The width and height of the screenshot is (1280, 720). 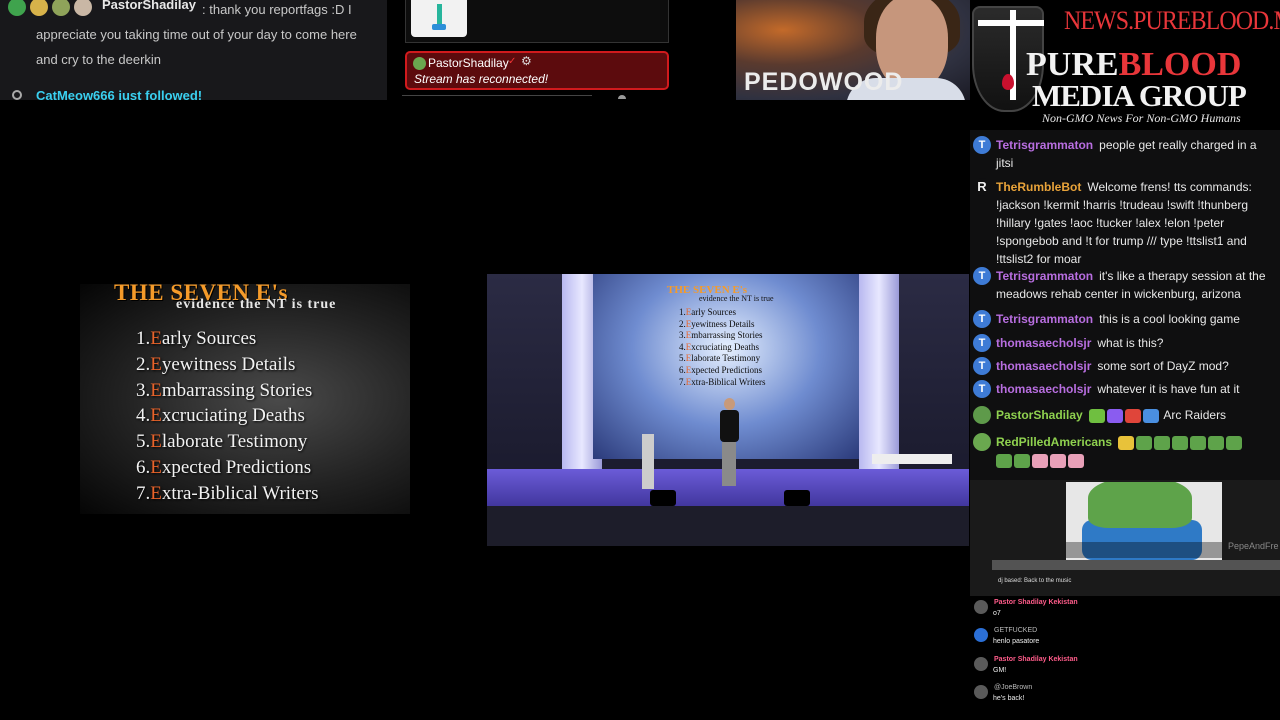 What do you see at coordinates (1163, 366) in the screenshot?
I see `chat-text: some sort of DayZ mod?` at bounding box center [1163, 366].